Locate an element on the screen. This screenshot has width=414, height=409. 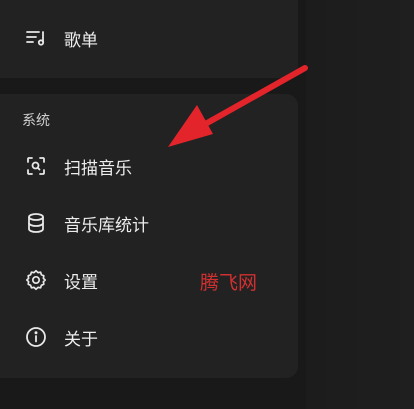
info-icon is located at coordinates (36, 337).